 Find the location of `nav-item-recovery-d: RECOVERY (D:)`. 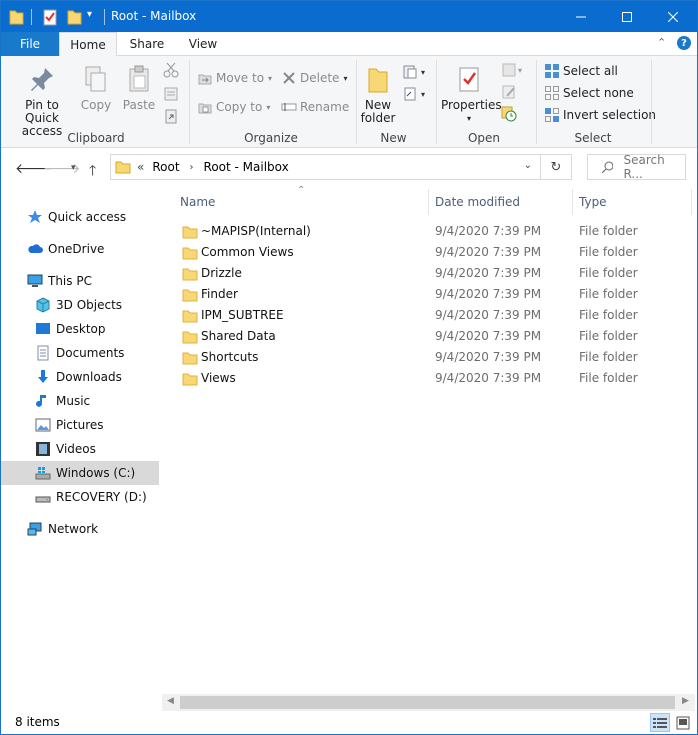

nav-item-recovery-d: RECOVERY (D:) is located at coordinates (80, 497).